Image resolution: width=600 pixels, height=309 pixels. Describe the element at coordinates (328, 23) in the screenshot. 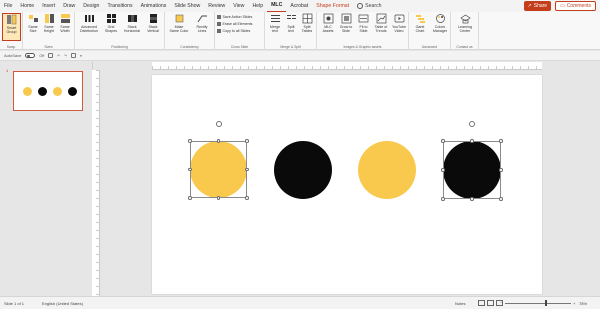

I see `mlc-assets-button: MLC Assets` at that location.